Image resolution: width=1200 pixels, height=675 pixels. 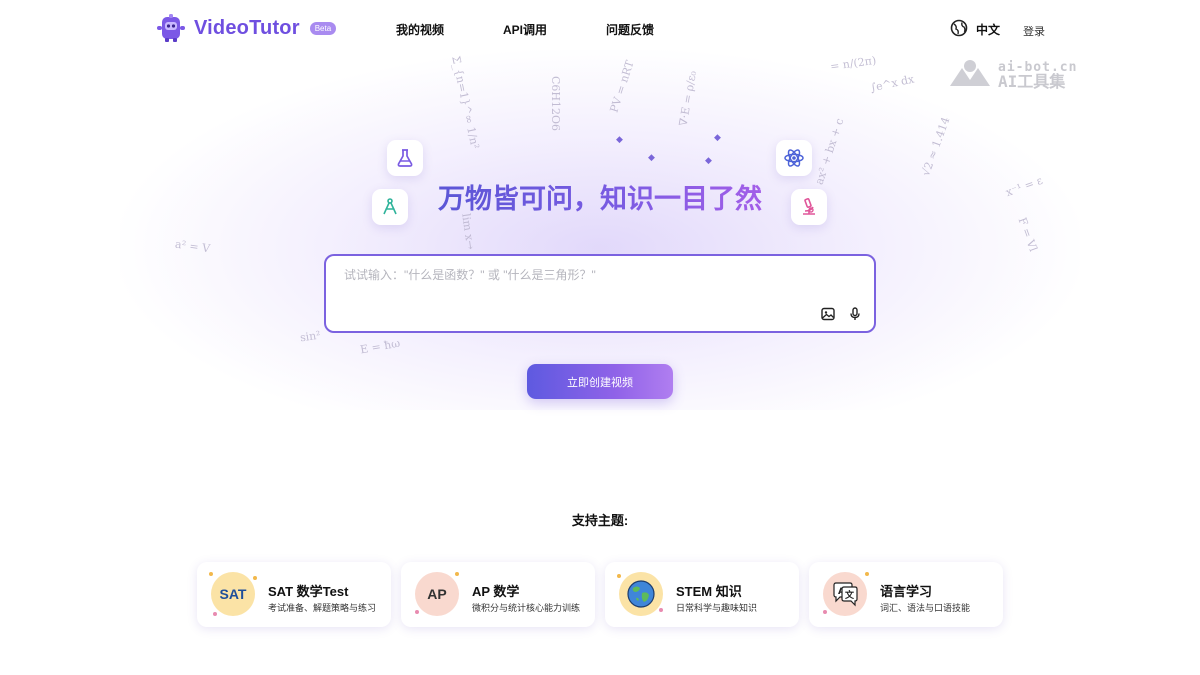 I want to click on nav-api: API调用, so click(x=525, y=29).